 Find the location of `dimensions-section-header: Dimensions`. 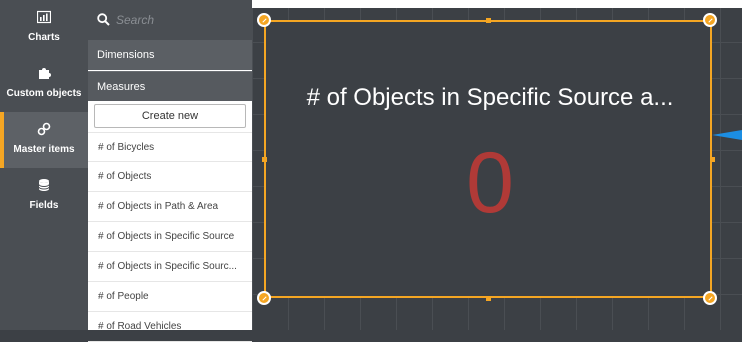

dimensions-section-header: Dimensions is located at coordinates (170, 55).